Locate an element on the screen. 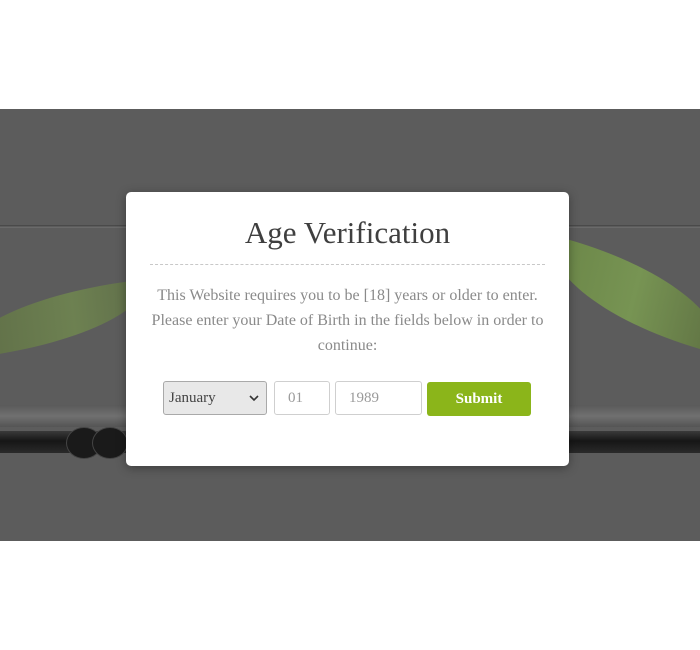  year-input: 1989 is located at coordinates (378, 398).